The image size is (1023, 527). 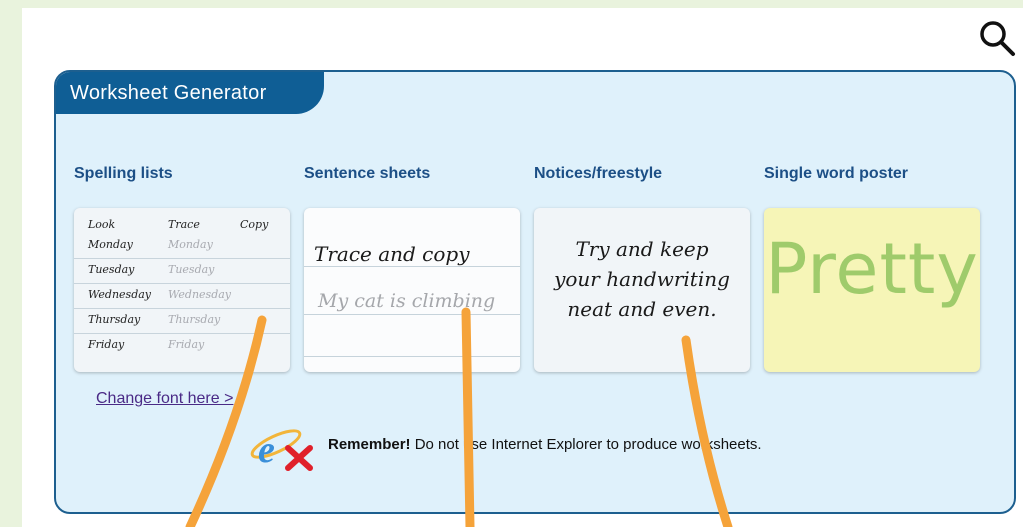 What do you see at coordinates (997, 38) in the screenshot?
I see `search-icon` at bounding box center [997, 38].